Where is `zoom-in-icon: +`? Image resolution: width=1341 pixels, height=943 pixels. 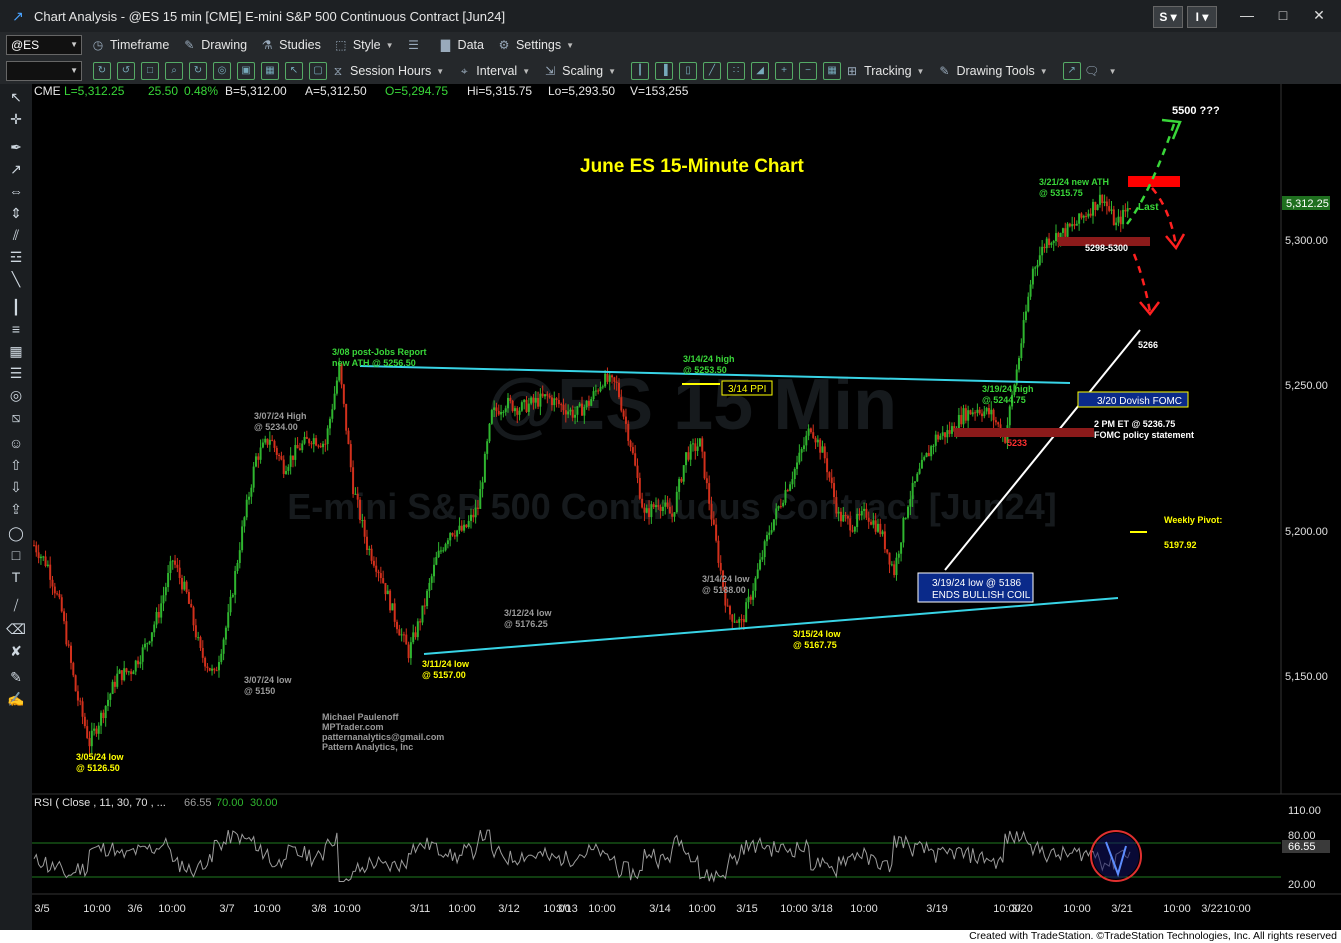
zoom-in-icon: + is located at coordinates (784, 71).